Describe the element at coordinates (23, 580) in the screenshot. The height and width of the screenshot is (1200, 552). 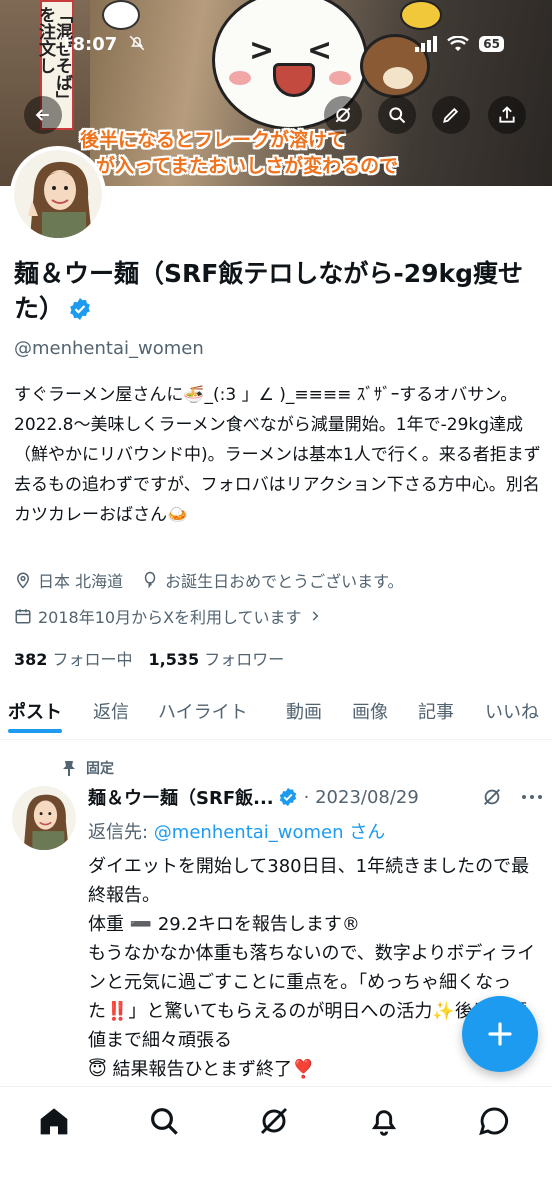
I see `location-icon` at that location.